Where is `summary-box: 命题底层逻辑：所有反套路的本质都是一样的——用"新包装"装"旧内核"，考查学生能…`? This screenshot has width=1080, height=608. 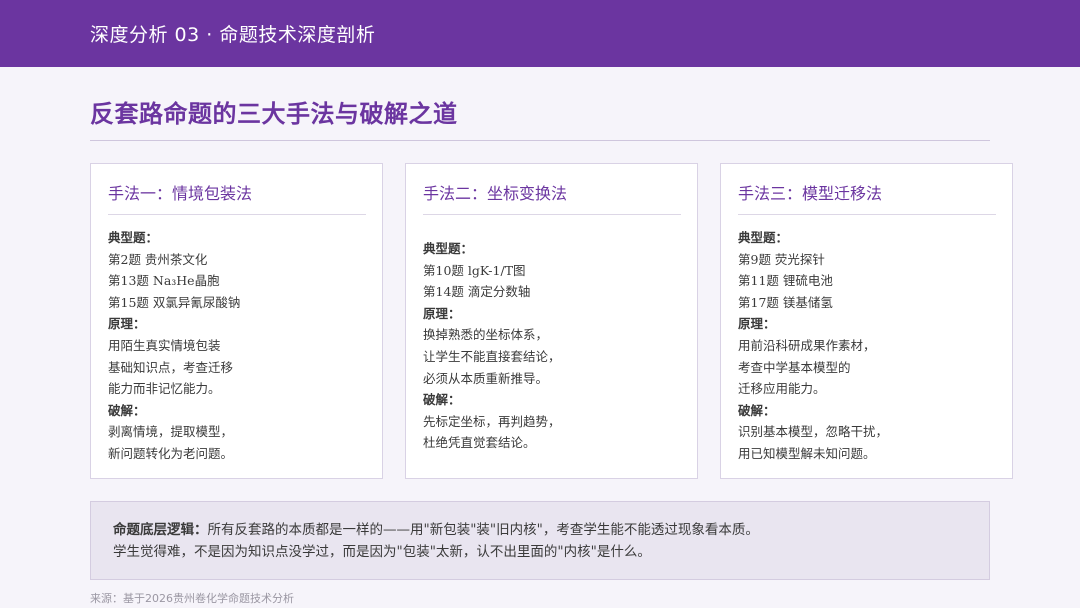 summary-box: 命题底层逻辑：所有反套路的本质都是一样的——用"新包装"装"旧内核"，考查学生能… is located at coordinates (540, 540).